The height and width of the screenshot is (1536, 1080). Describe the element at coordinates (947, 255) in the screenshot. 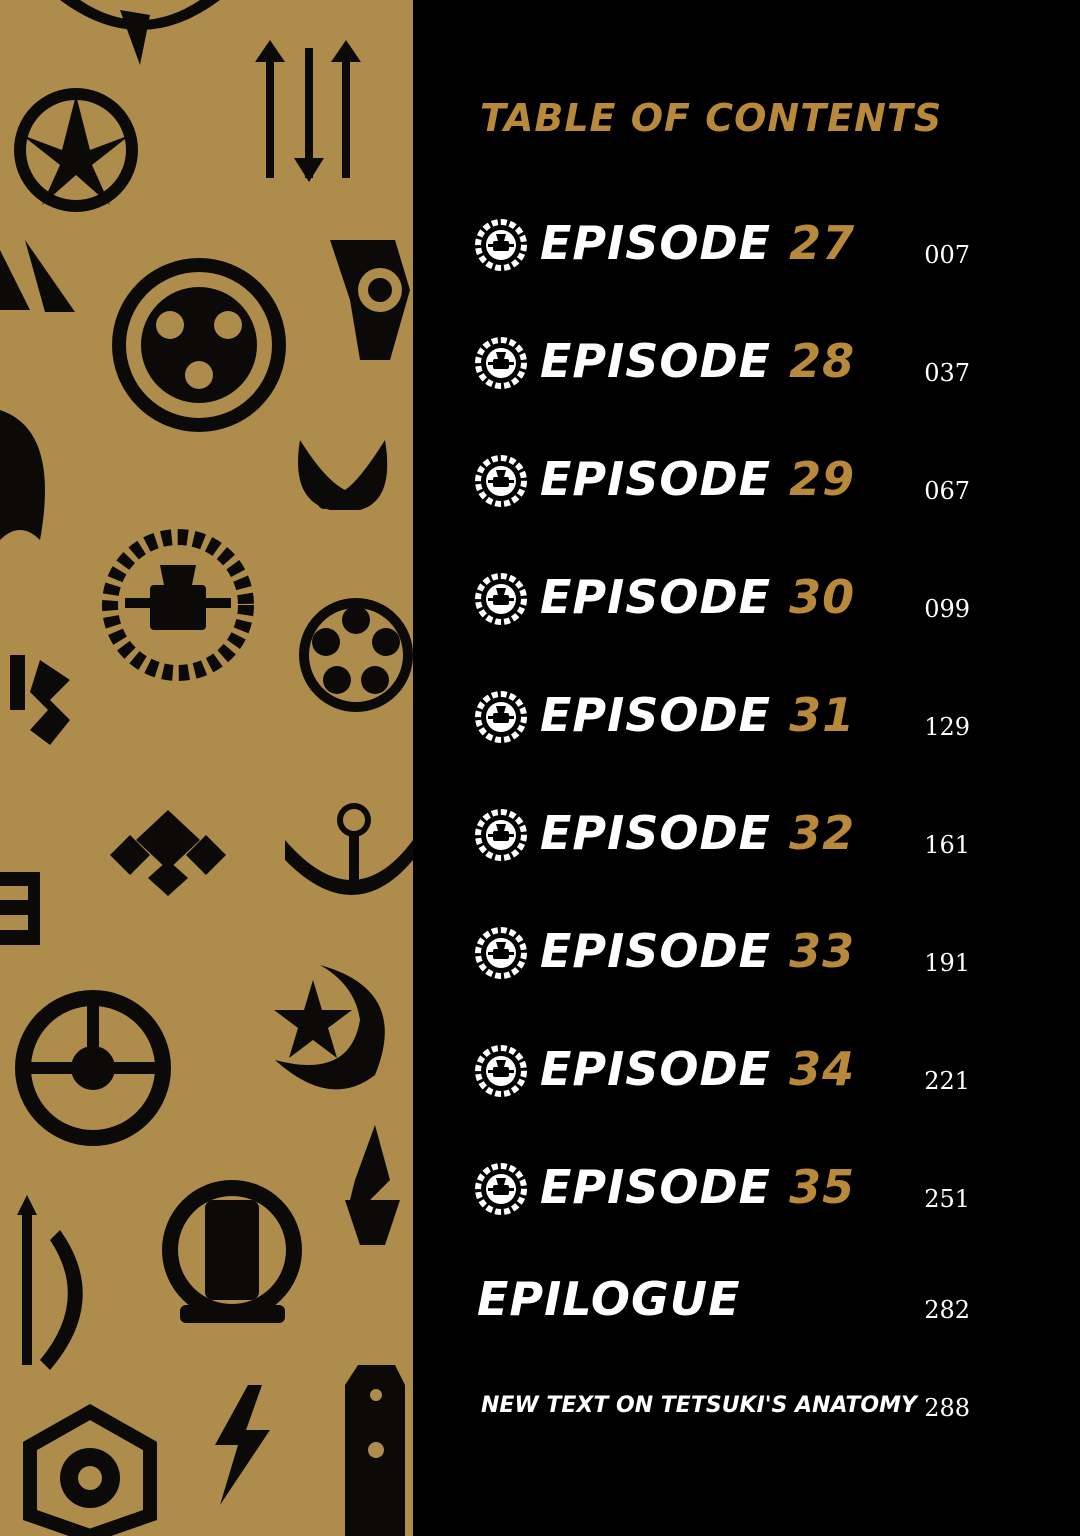

I see `episode-page-number: 007` at that location.